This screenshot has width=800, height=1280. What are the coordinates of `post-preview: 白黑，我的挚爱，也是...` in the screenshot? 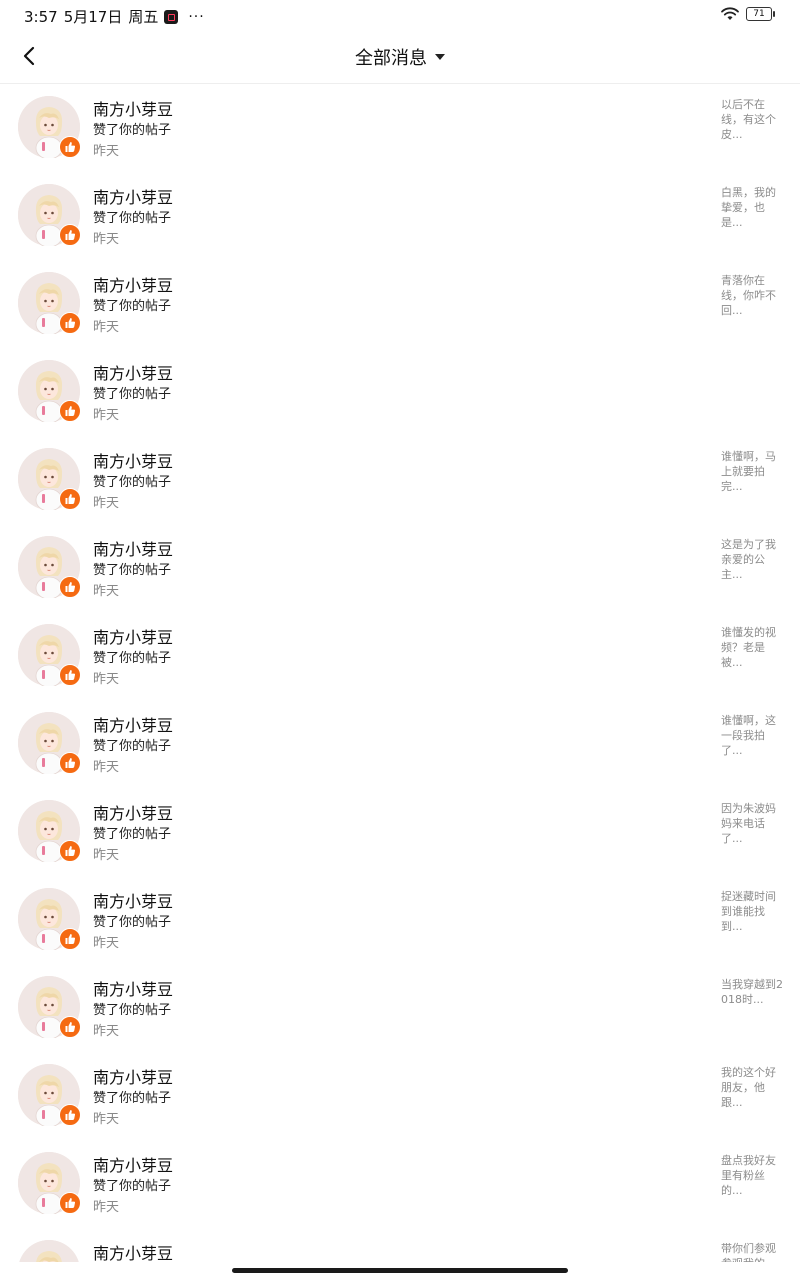 It's located at (753, 207).